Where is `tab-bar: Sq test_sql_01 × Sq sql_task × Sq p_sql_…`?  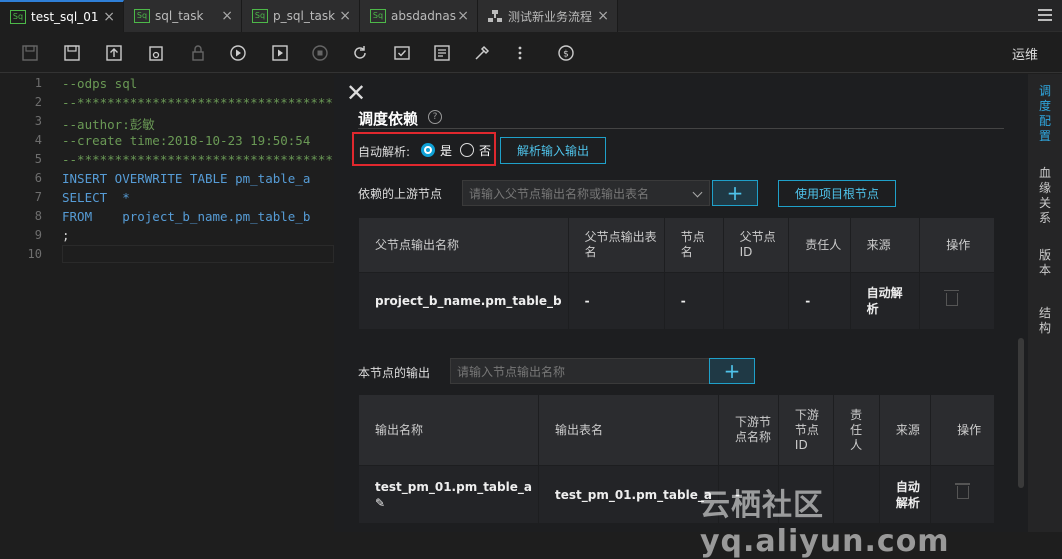
tab-bar: Sq test_sql_01 × Sq sql_task × Sq p_sql_… is located at coordinates (531, 16).